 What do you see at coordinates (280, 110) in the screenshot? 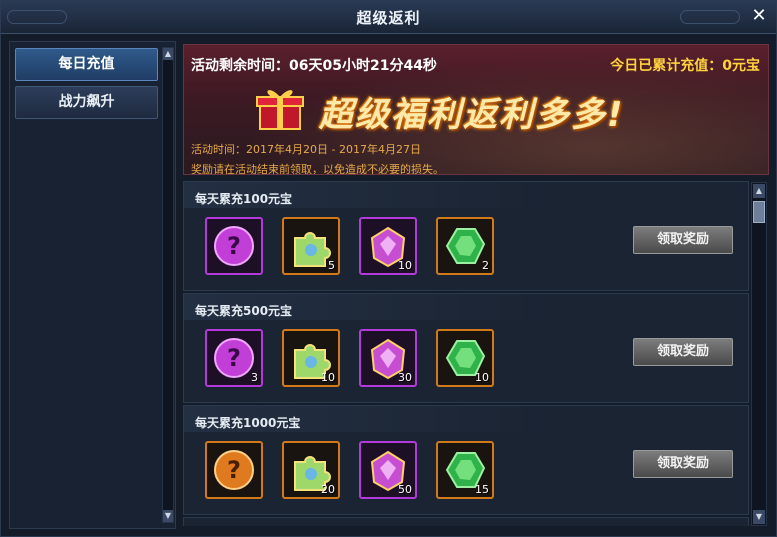
I see `gift-box-icon` at bounding box center [280, 110].